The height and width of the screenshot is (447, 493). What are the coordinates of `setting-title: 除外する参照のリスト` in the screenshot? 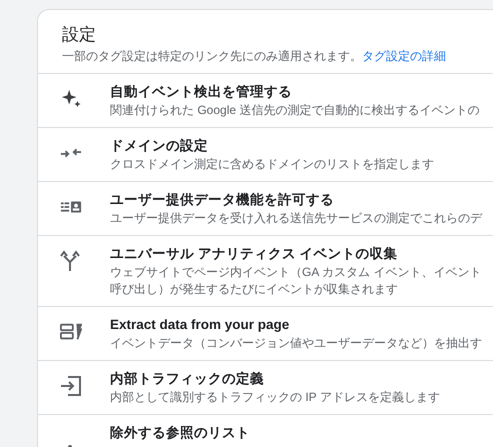 It's located at (180, 433).